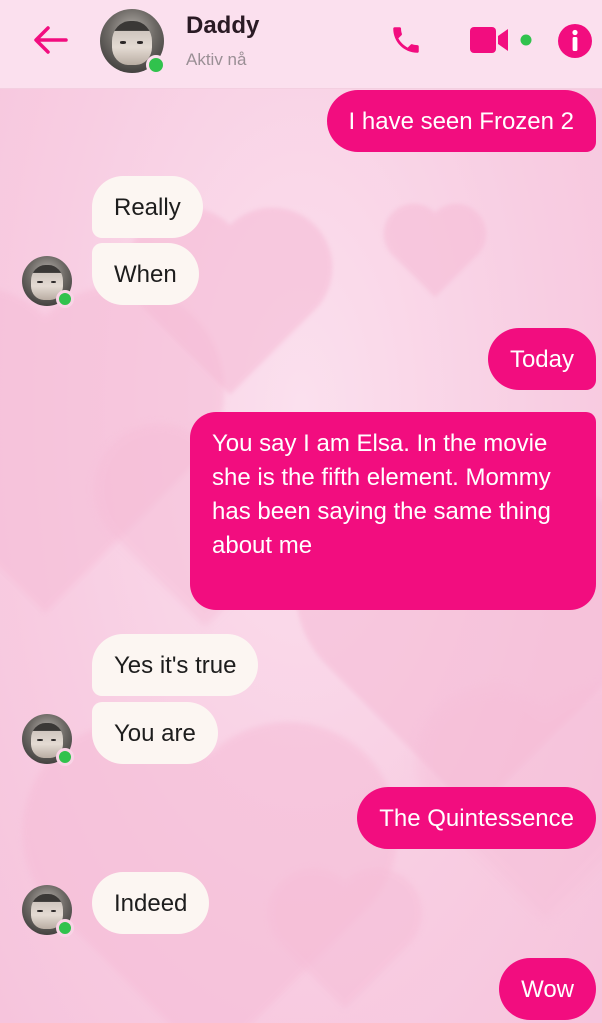  I want to click on contact-name: Daddy, so click(222, 26).